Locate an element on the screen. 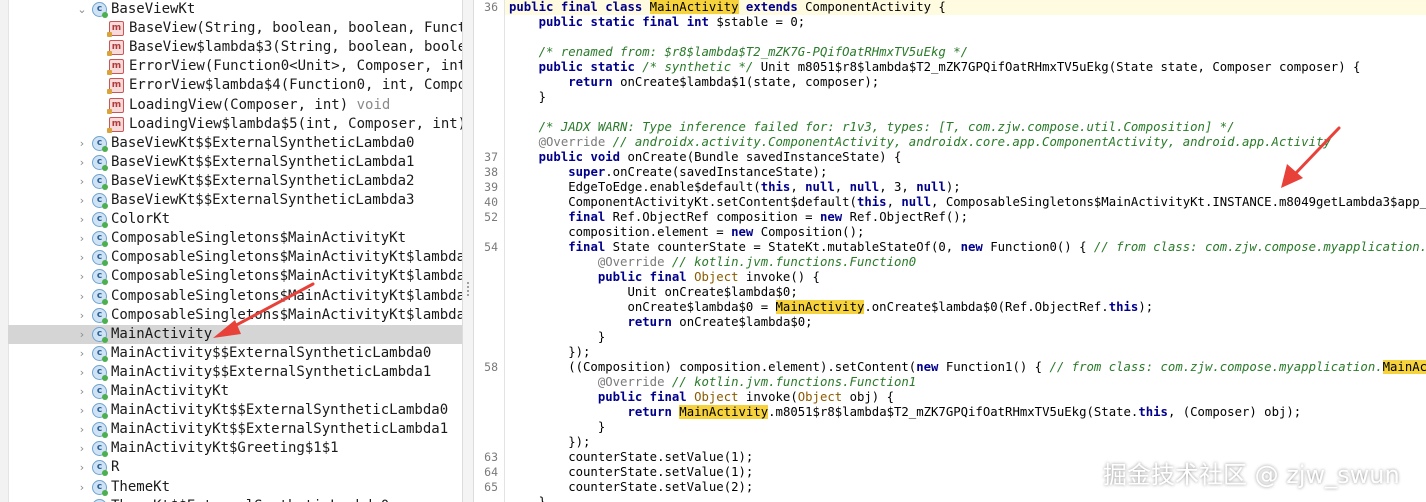  tree-item-label: MainActivityKt$$ExternalSyntheticLambda0 is located at coordinates (280, 410).